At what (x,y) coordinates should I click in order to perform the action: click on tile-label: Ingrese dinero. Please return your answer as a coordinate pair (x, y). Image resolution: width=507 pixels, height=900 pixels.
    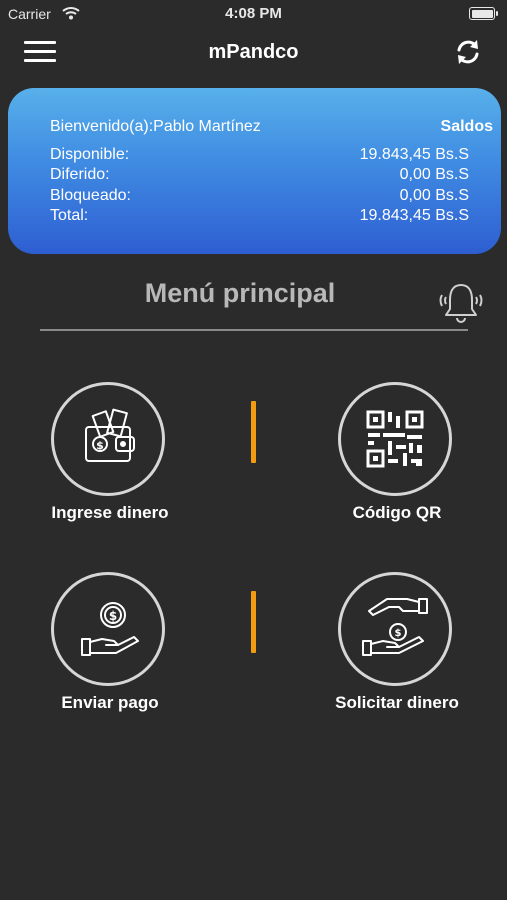
    Looking at the image, I should click on (110, 512).